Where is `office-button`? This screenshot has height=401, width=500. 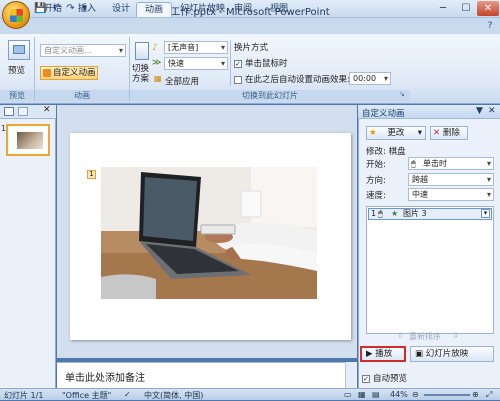
office-button is located at coordinates (16, 15).